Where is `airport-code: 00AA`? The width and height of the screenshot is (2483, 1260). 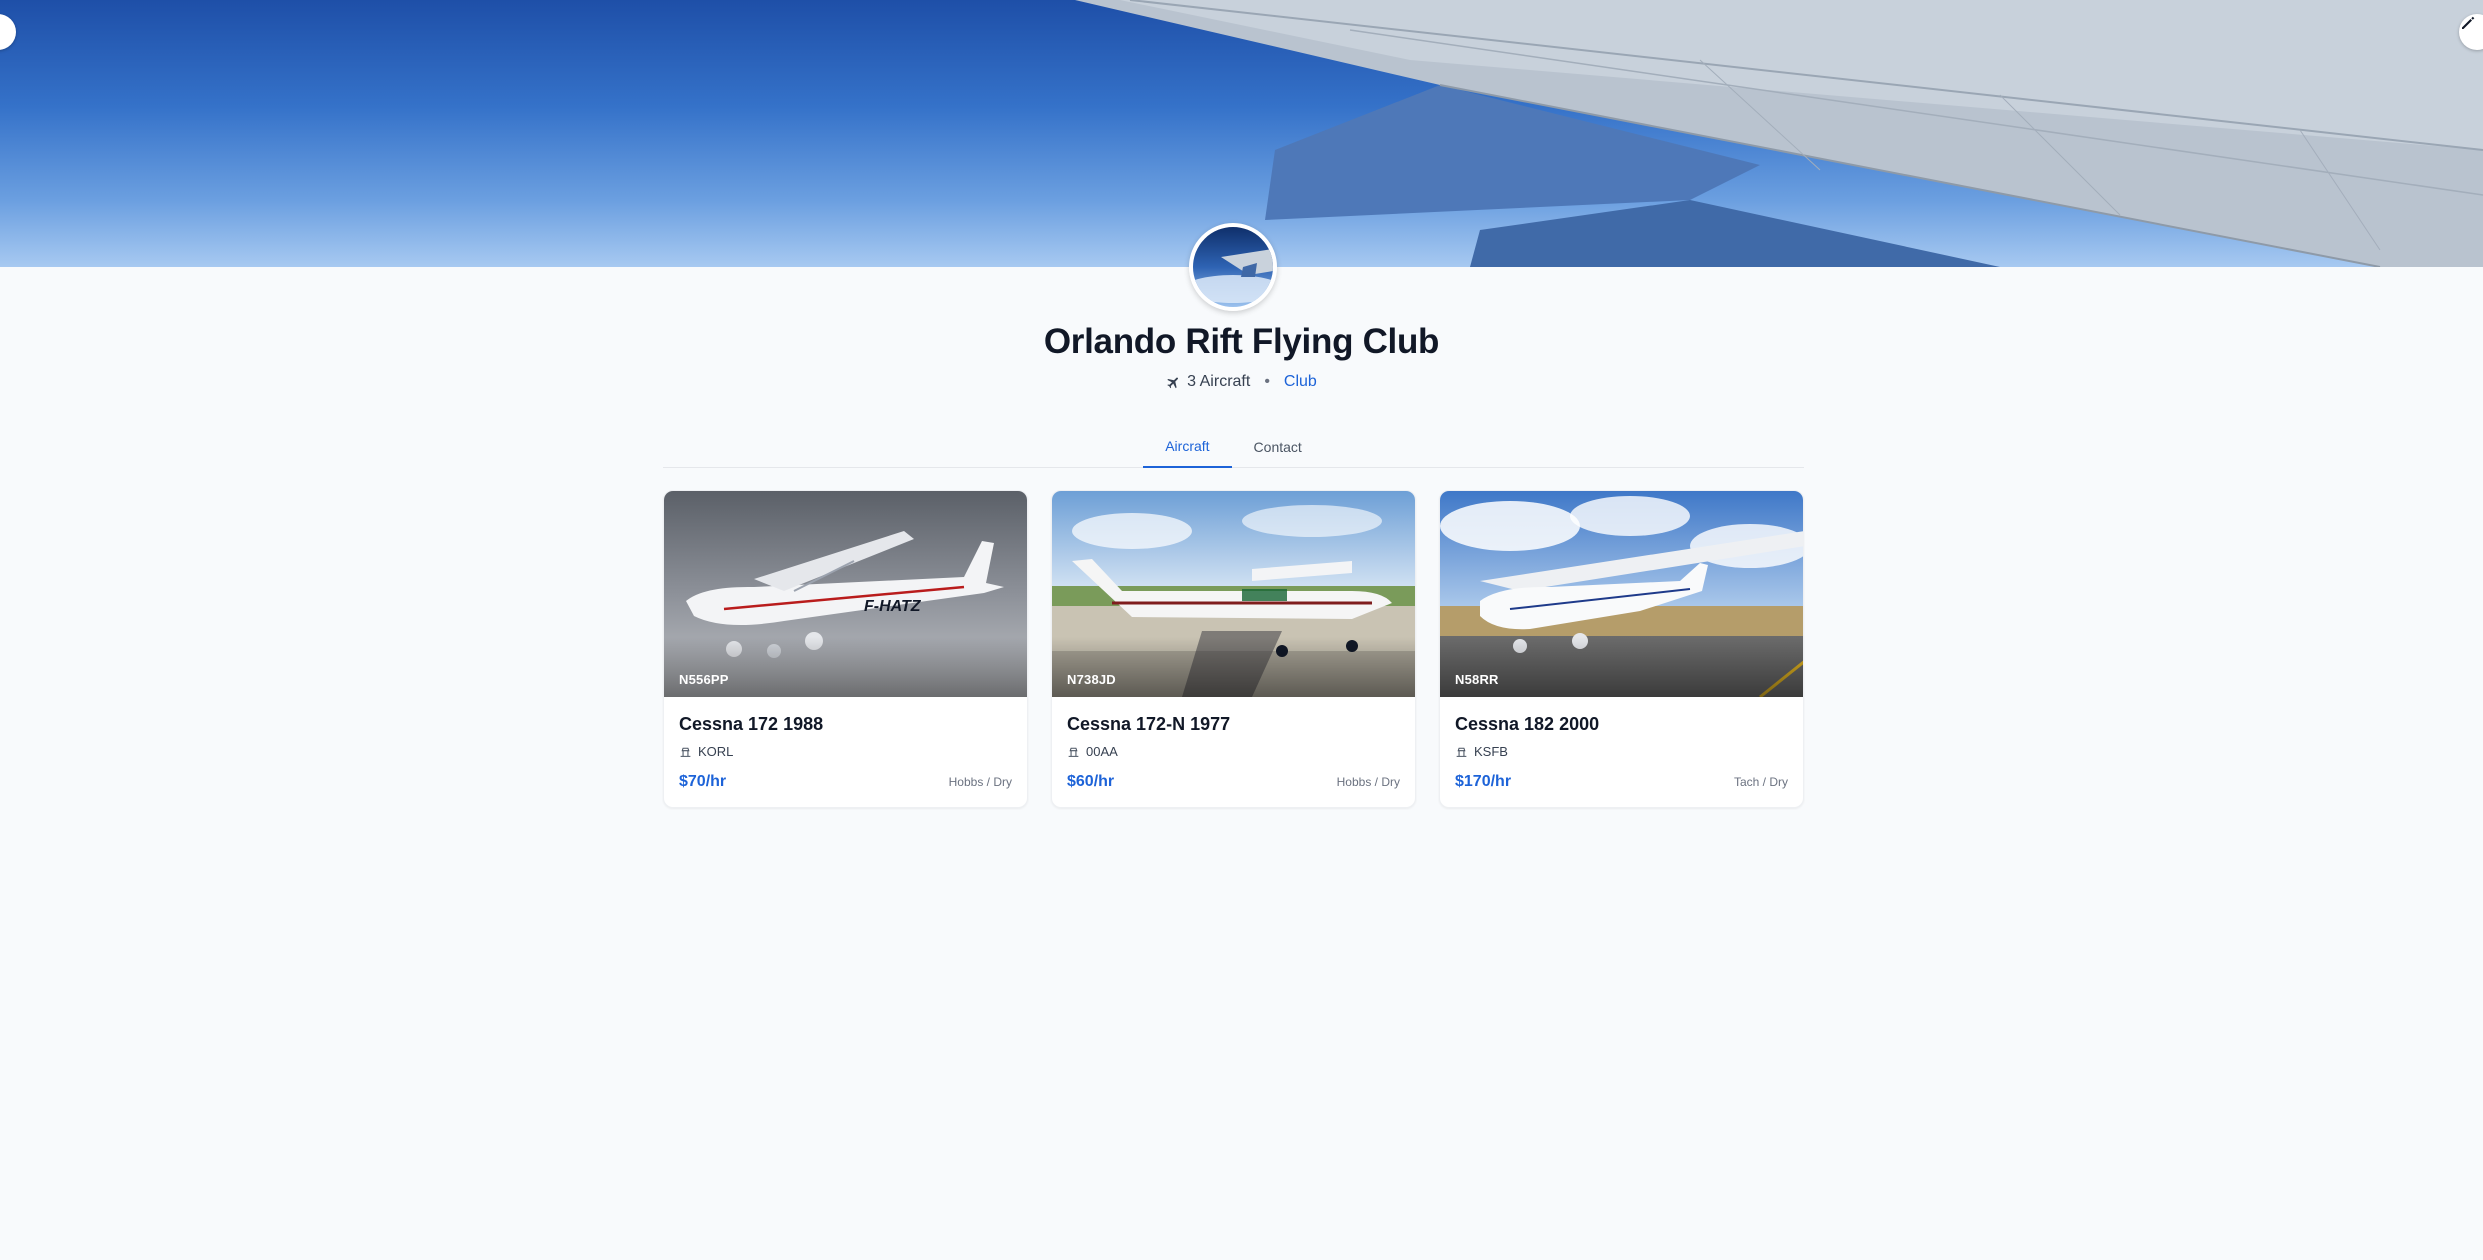 airport-code: 00AA is located at coordinates (1102, 751).